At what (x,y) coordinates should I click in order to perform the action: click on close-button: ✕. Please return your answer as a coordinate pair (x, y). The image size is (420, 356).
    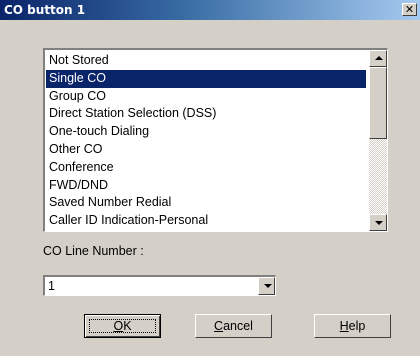
    Looking at the image, I should click on (409, 9).